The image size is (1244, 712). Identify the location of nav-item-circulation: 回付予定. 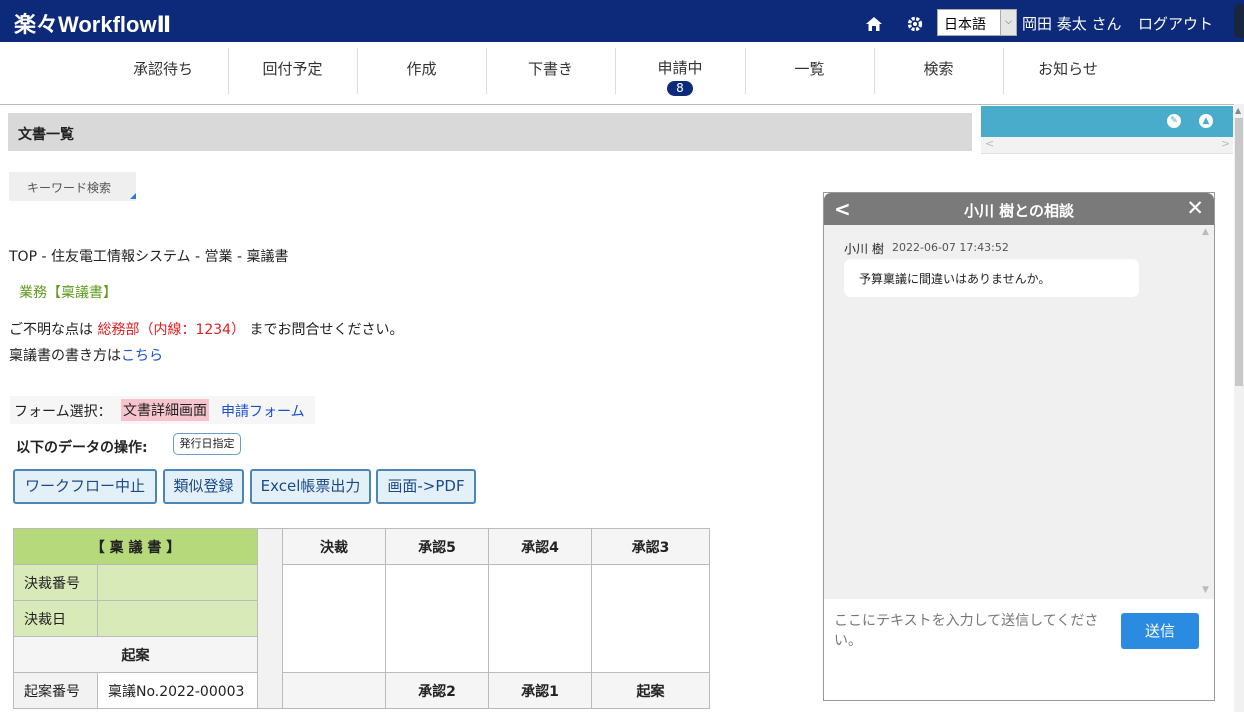
(292, 68).